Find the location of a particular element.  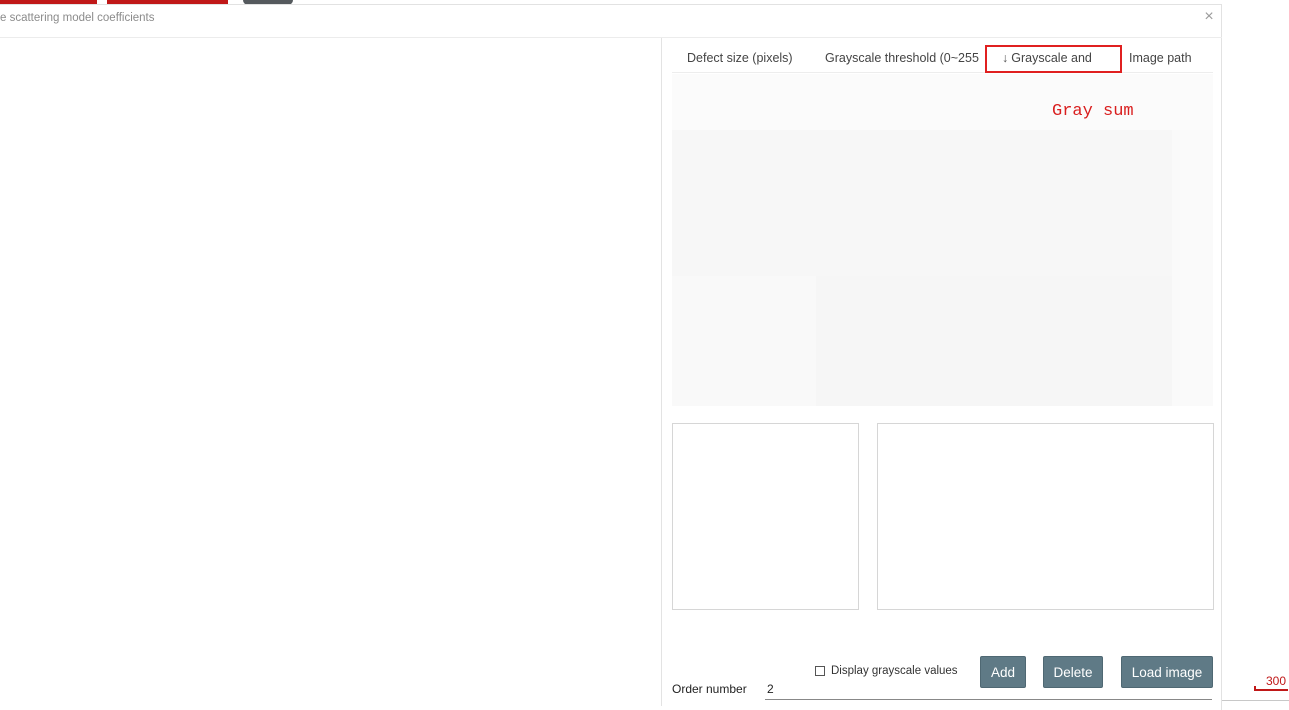

ruler-bracket is located at coordinates (1271, 688).